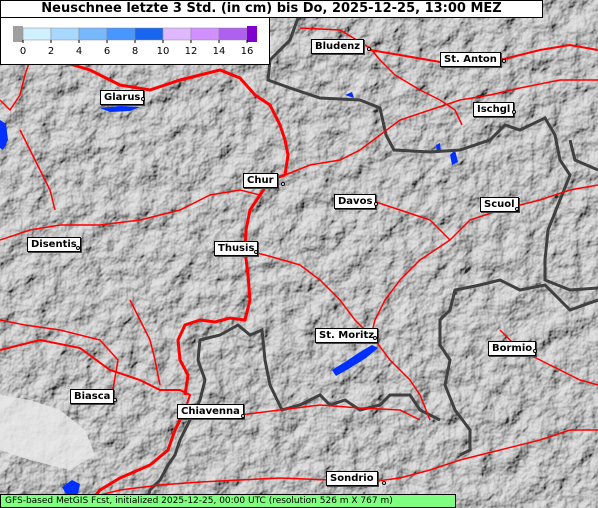  I want to click on city-label: Bormio, so click(512, 348).